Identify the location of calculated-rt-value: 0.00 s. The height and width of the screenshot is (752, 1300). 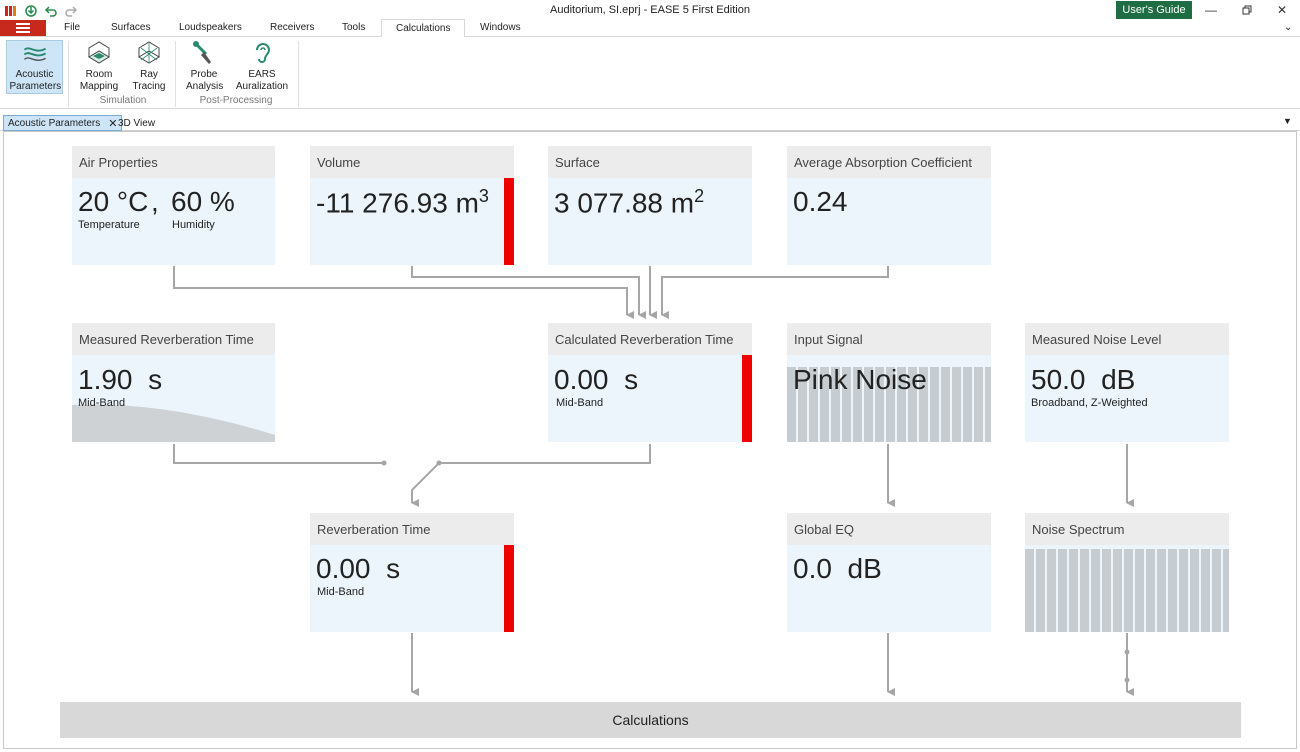
(596, 380).